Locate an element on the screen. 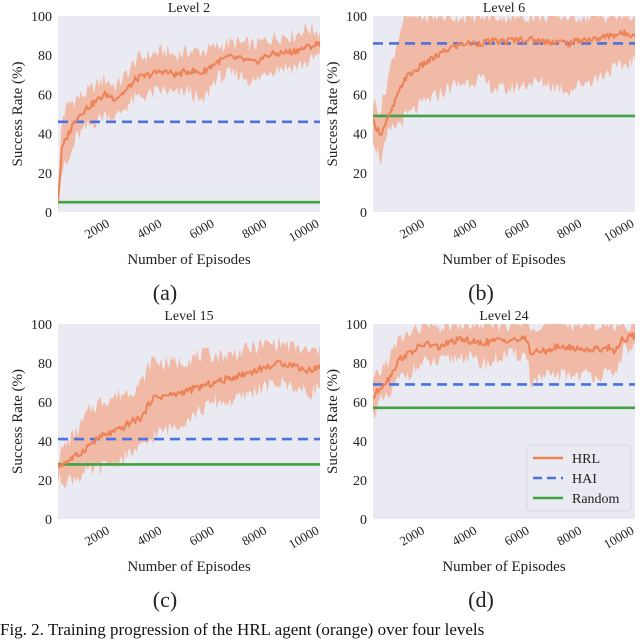  legend-label-random: Random is located at coordinates (596, 499).